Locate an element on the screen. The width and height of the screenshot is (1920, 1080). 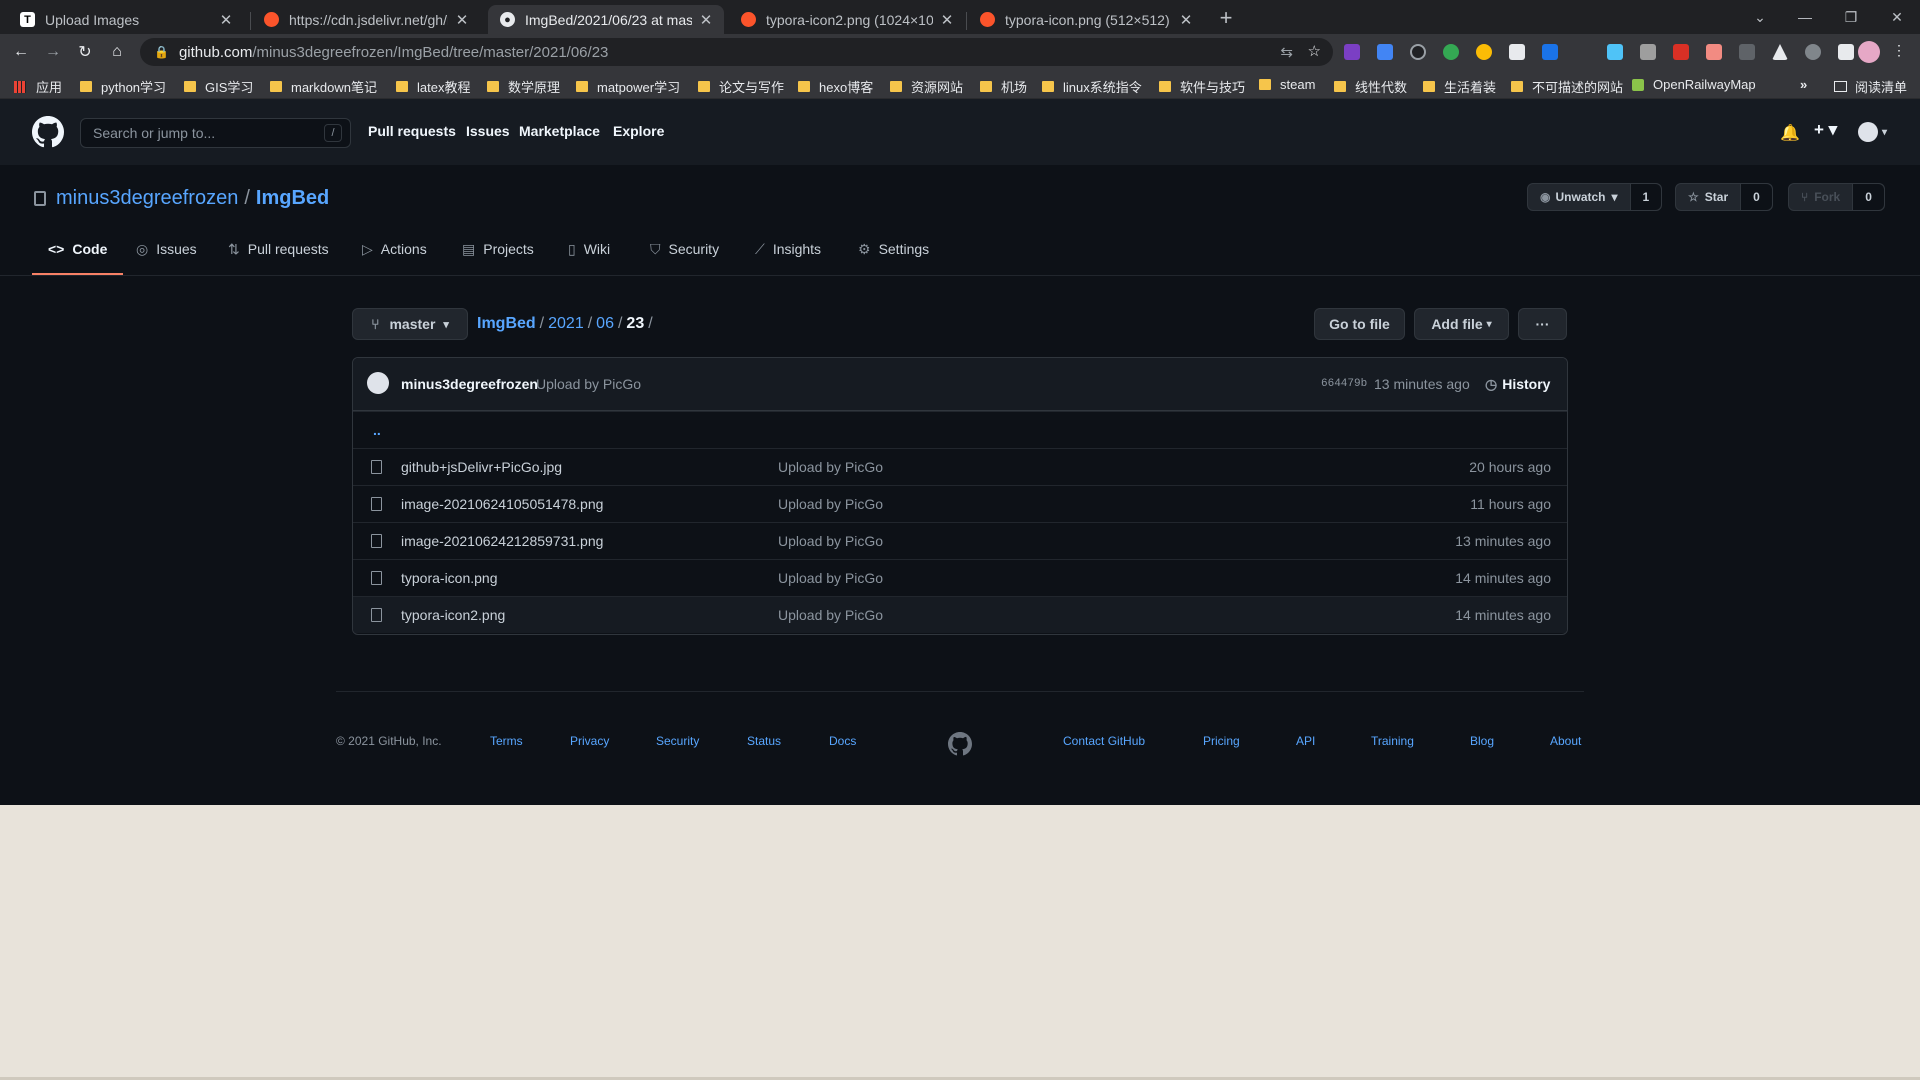
breadcrumb-repo-link: ImgBed is located at coordinates (506, 323).